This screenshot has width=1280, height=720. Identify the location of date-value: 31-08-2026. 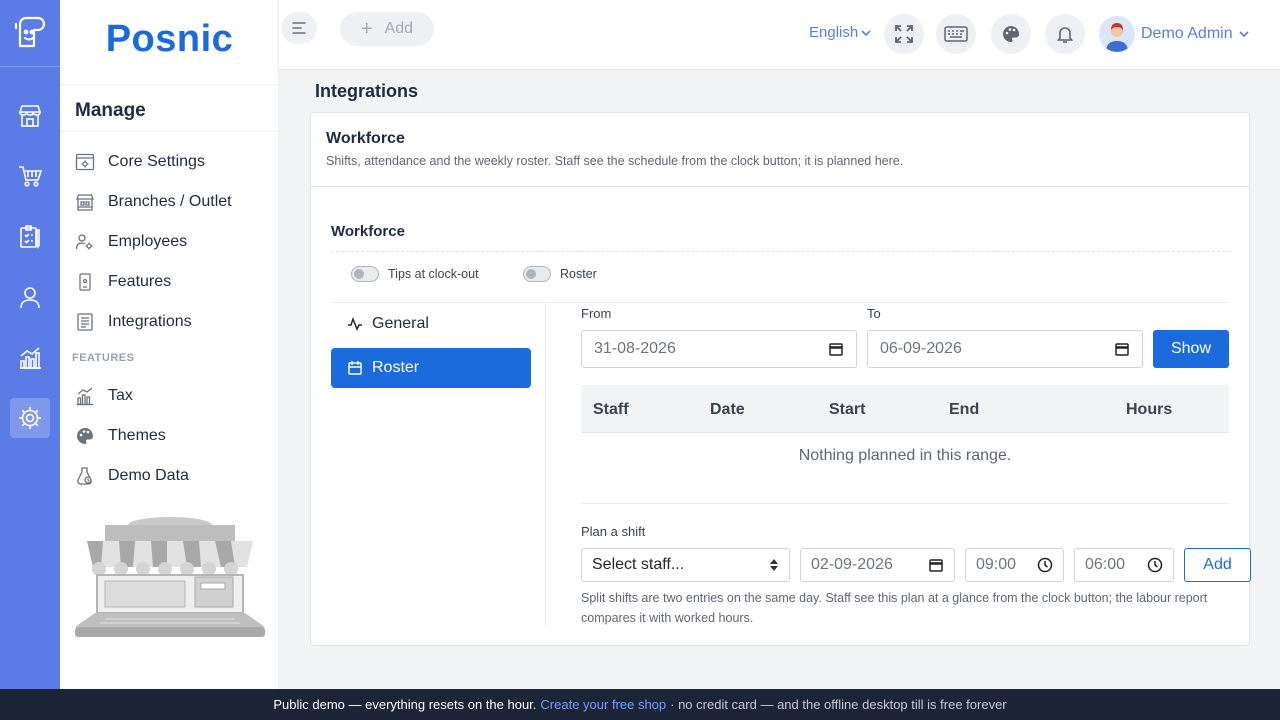
(635, 348).